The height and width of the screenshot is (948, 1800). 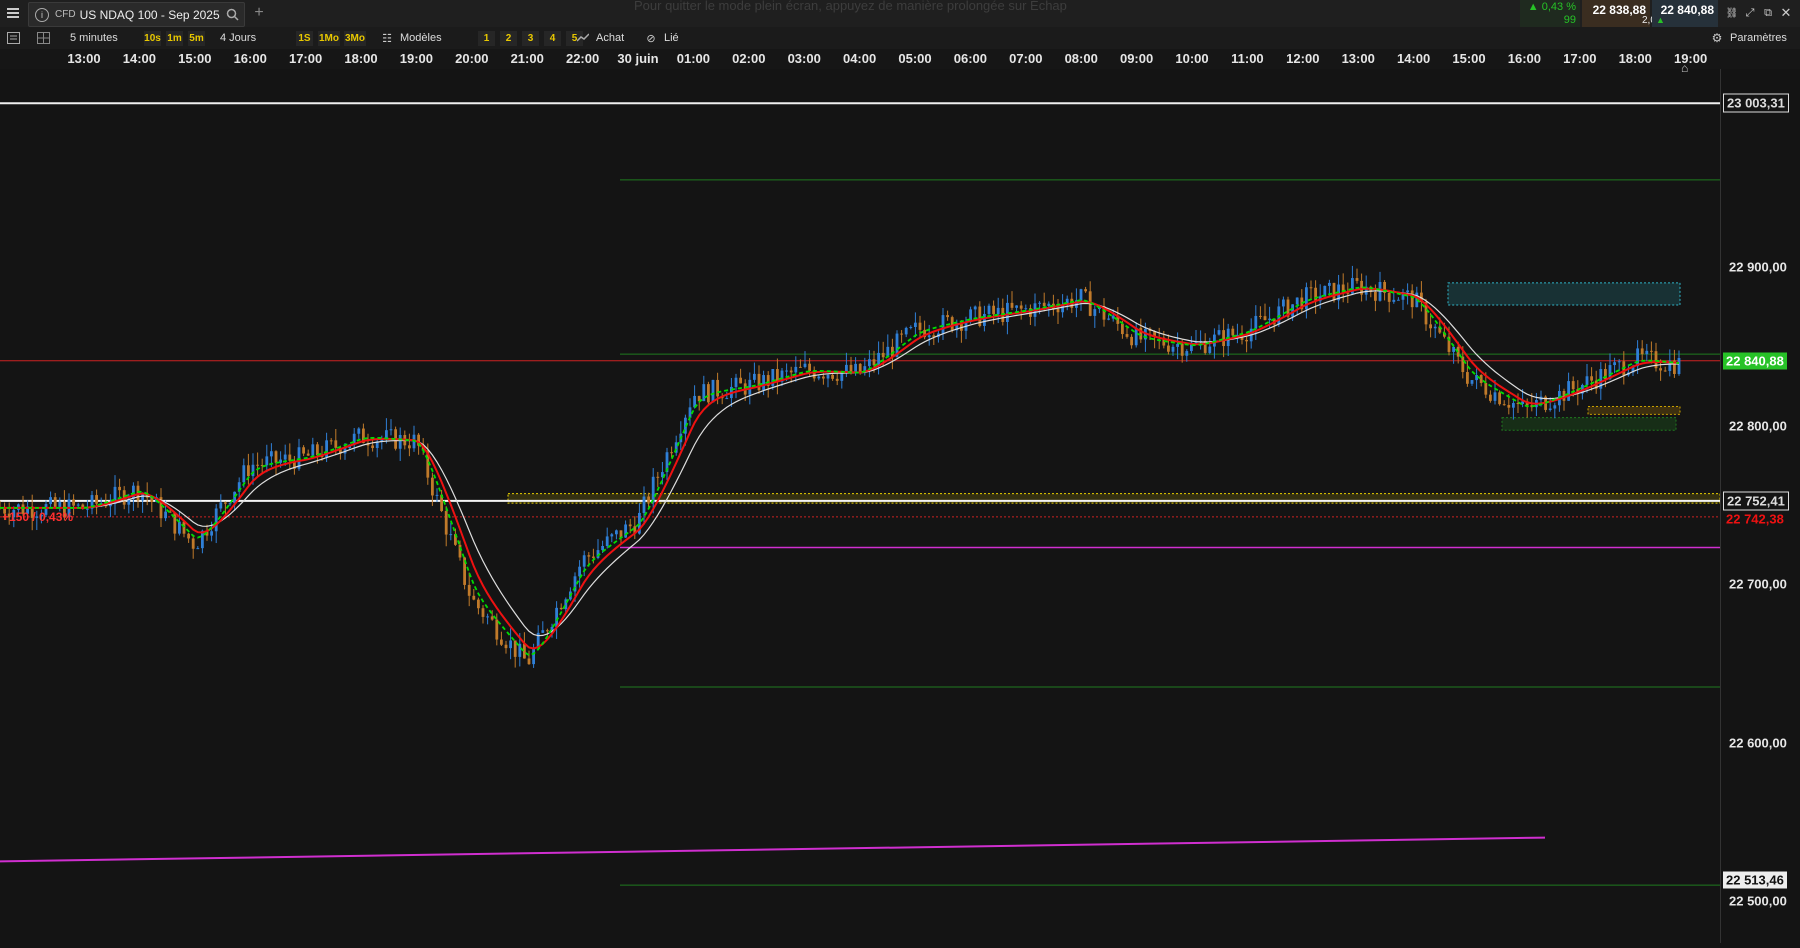 I want to click on time-axis-label: 11:00, so click(x=1247, y=58).